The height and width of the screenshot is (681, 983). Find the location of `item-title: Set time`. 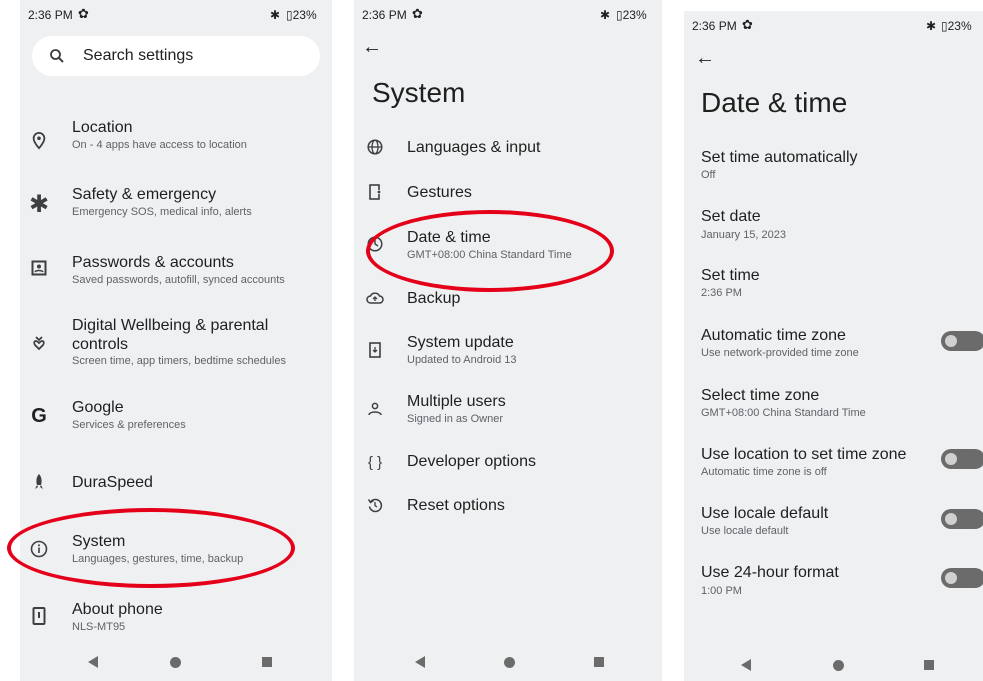

item-title: Set time is located at coordinates (730, 275).